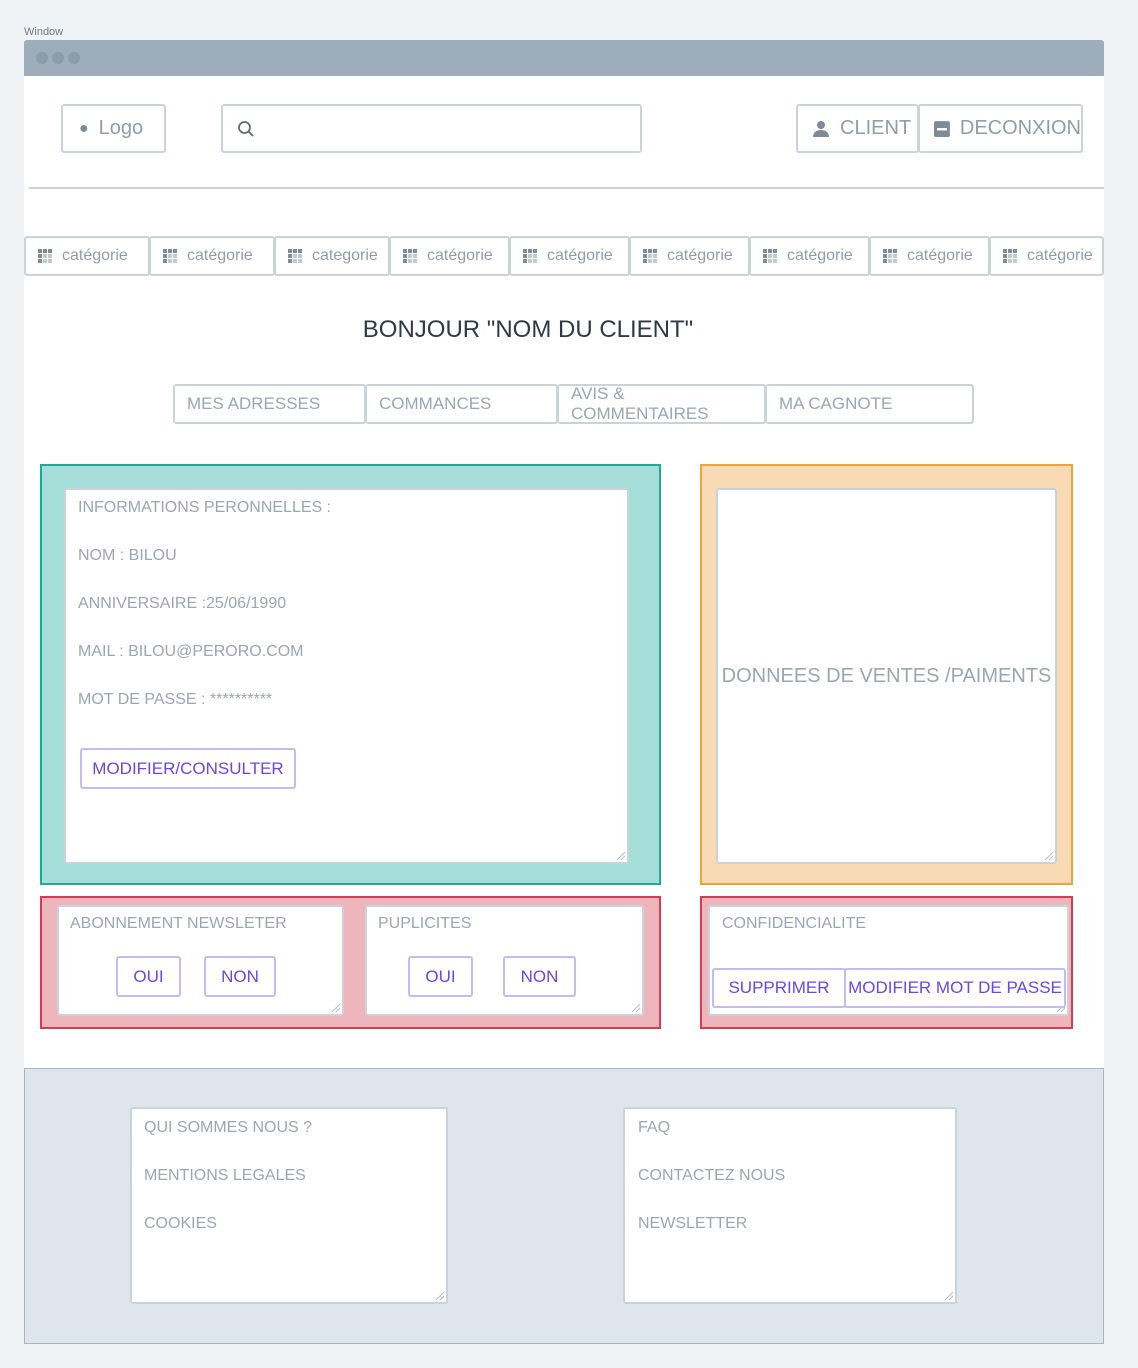  Describe the element at coordinates (564, 58) in the screenshot. I see `title-bar` at that location.